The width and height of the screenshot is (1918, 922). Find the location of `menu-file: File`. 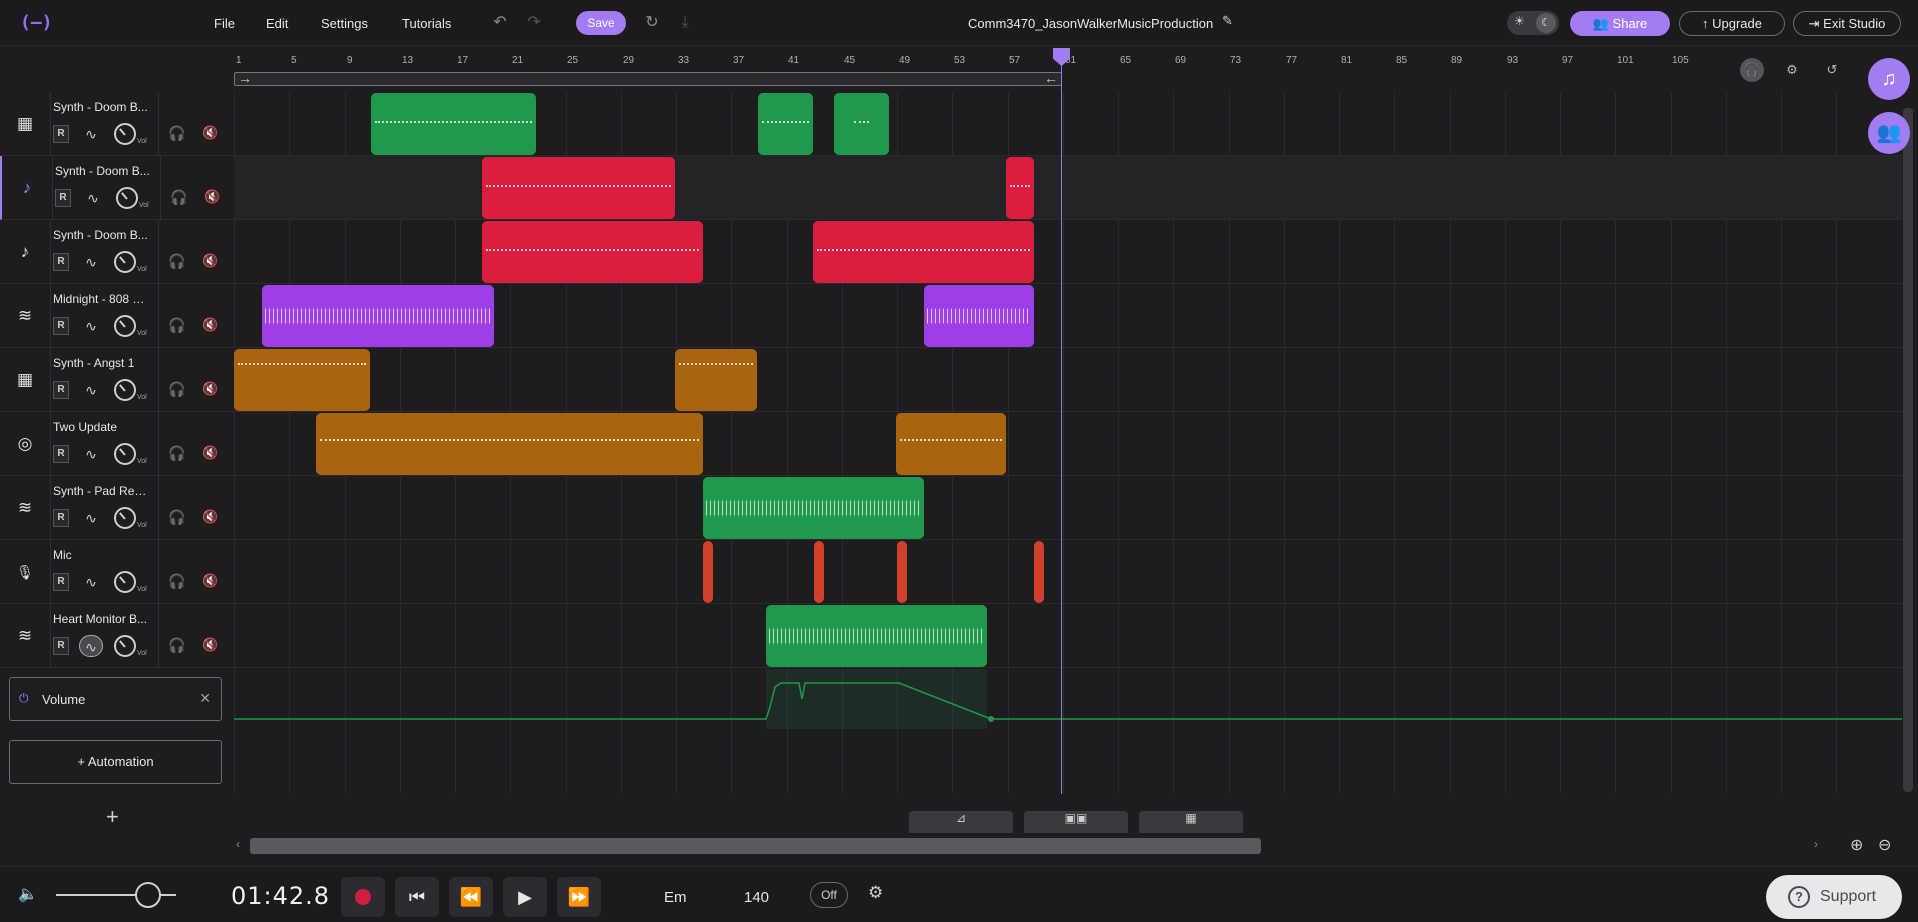

menu-file: File is located at coordinates (224, 23).